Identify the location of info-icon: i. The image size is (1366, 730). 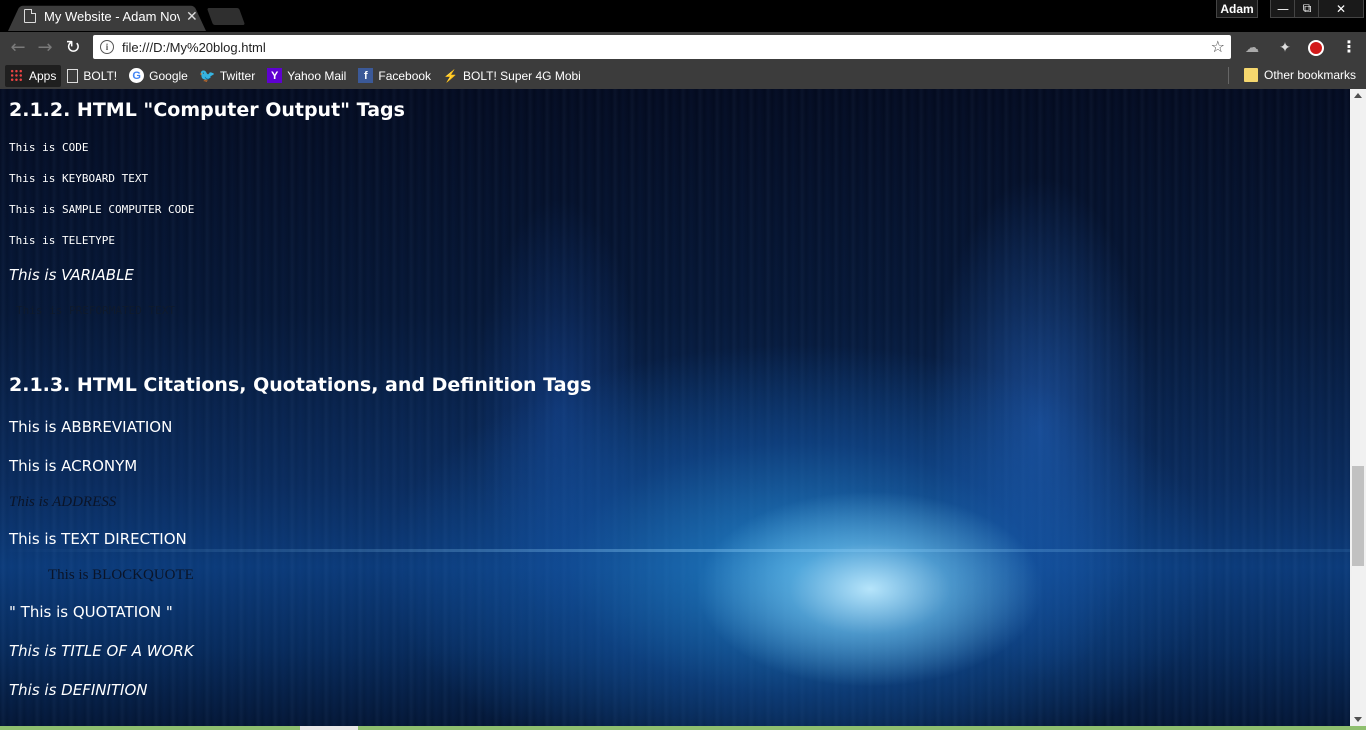
(107, 47).